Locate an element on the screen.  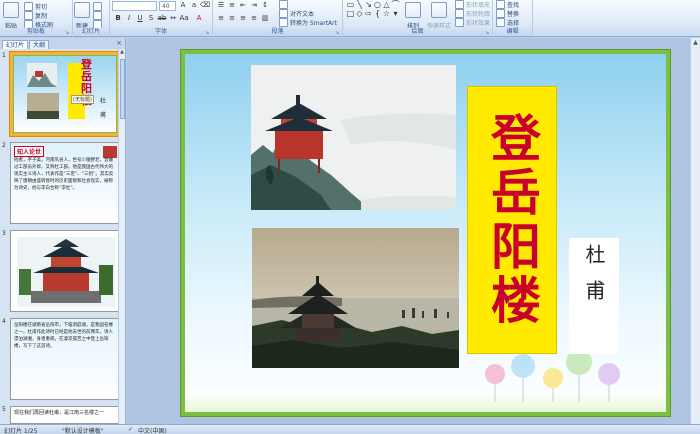
shape-diamond-icon: ◇ is located at coordinates (359, 14).